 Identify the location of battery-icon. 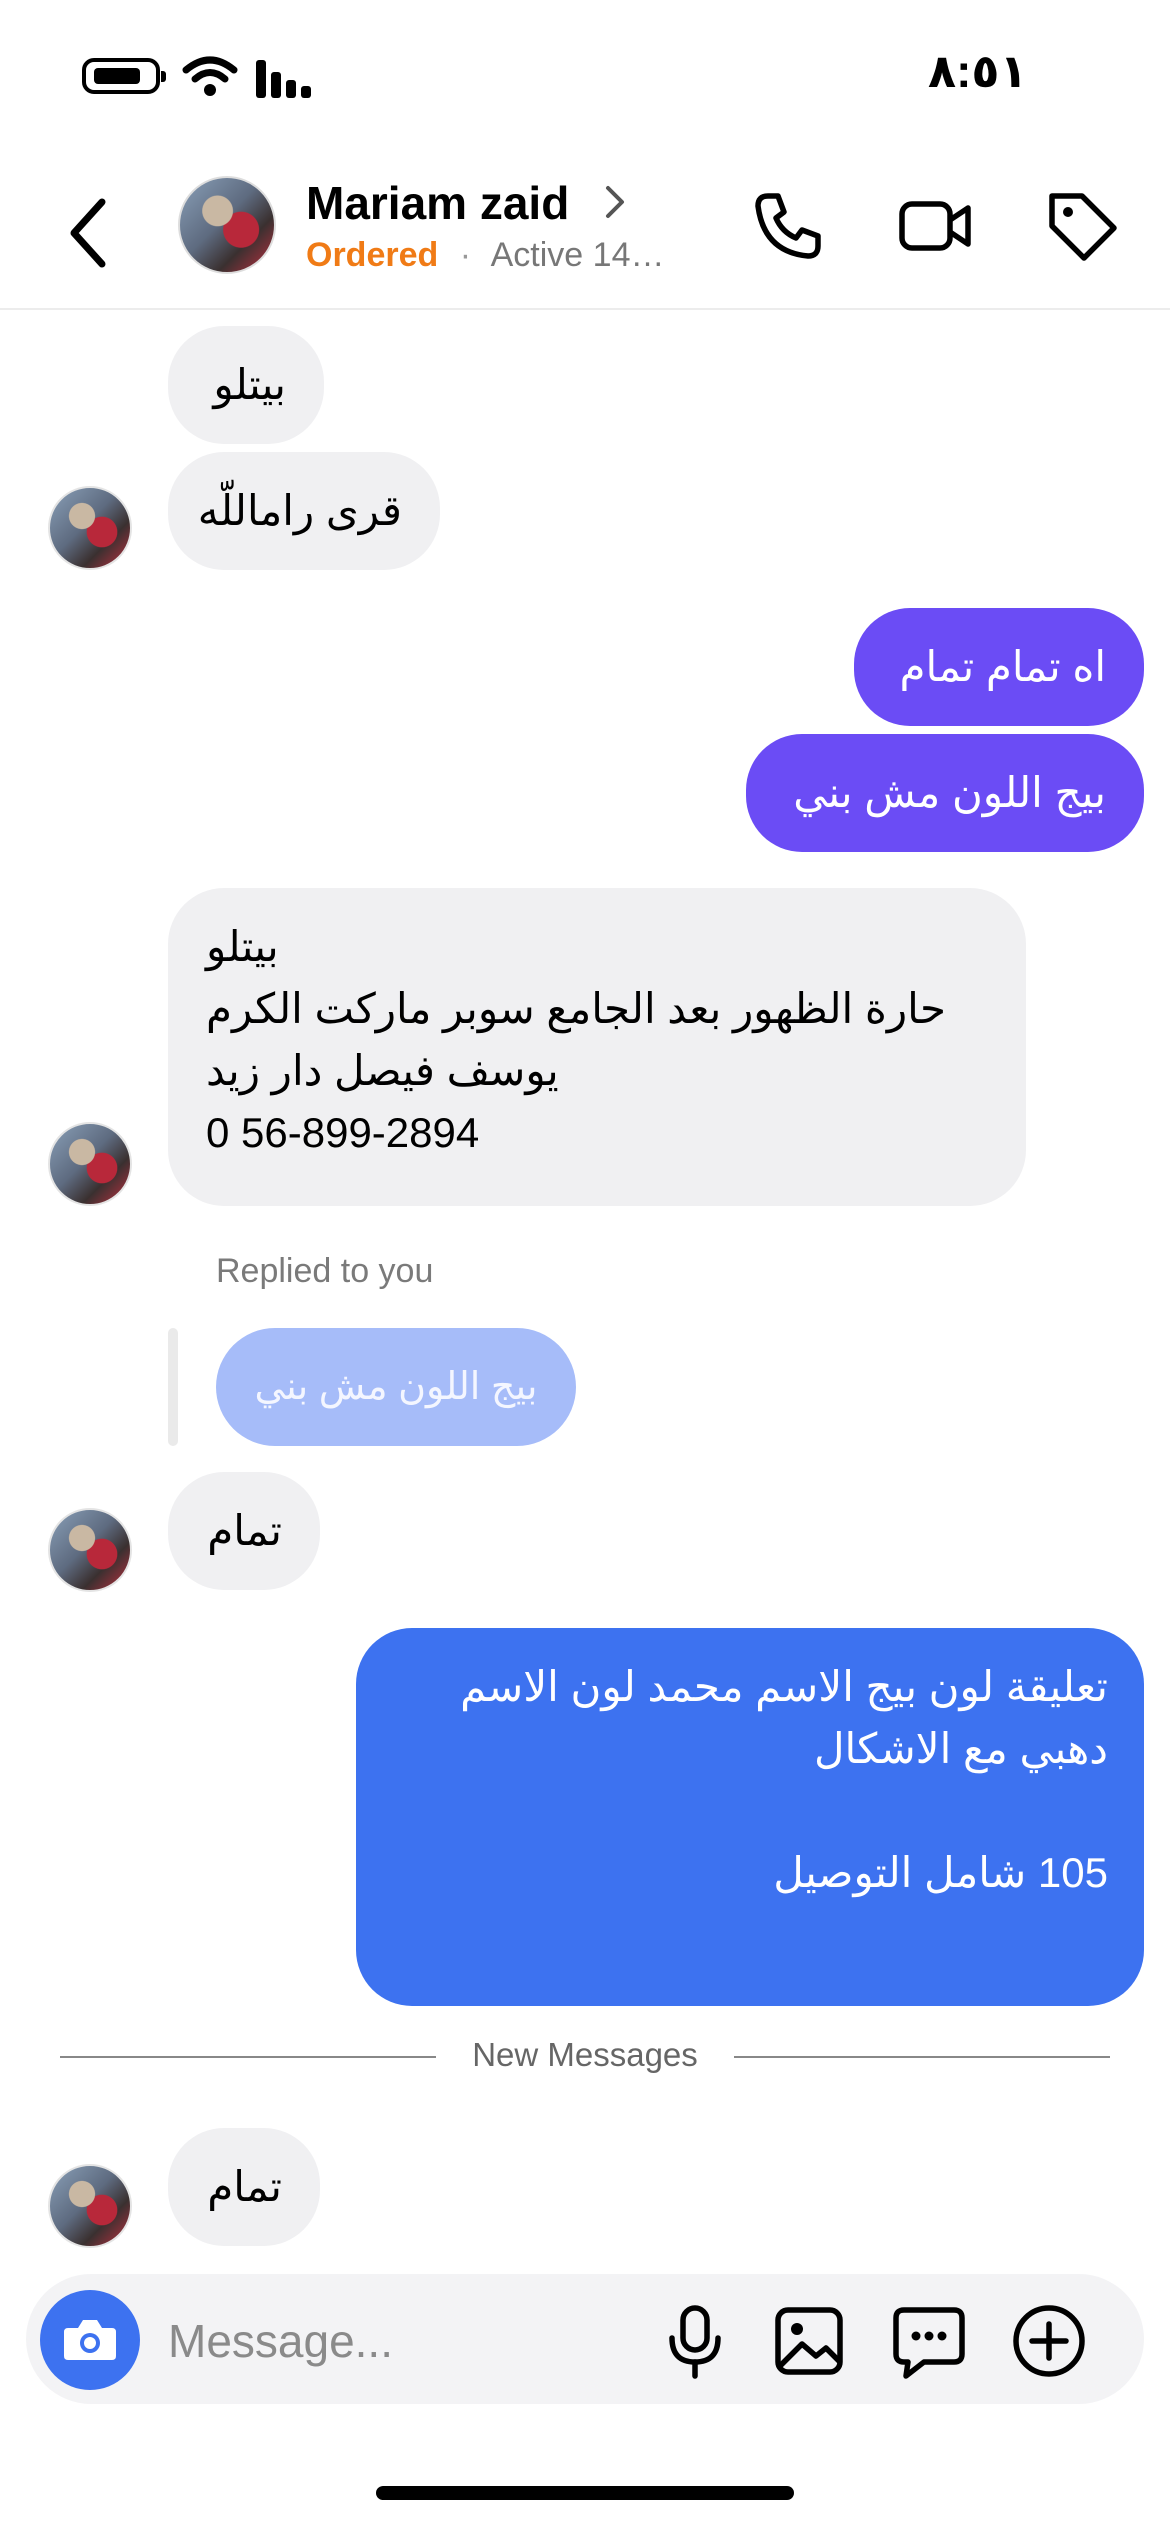
(124, 76).